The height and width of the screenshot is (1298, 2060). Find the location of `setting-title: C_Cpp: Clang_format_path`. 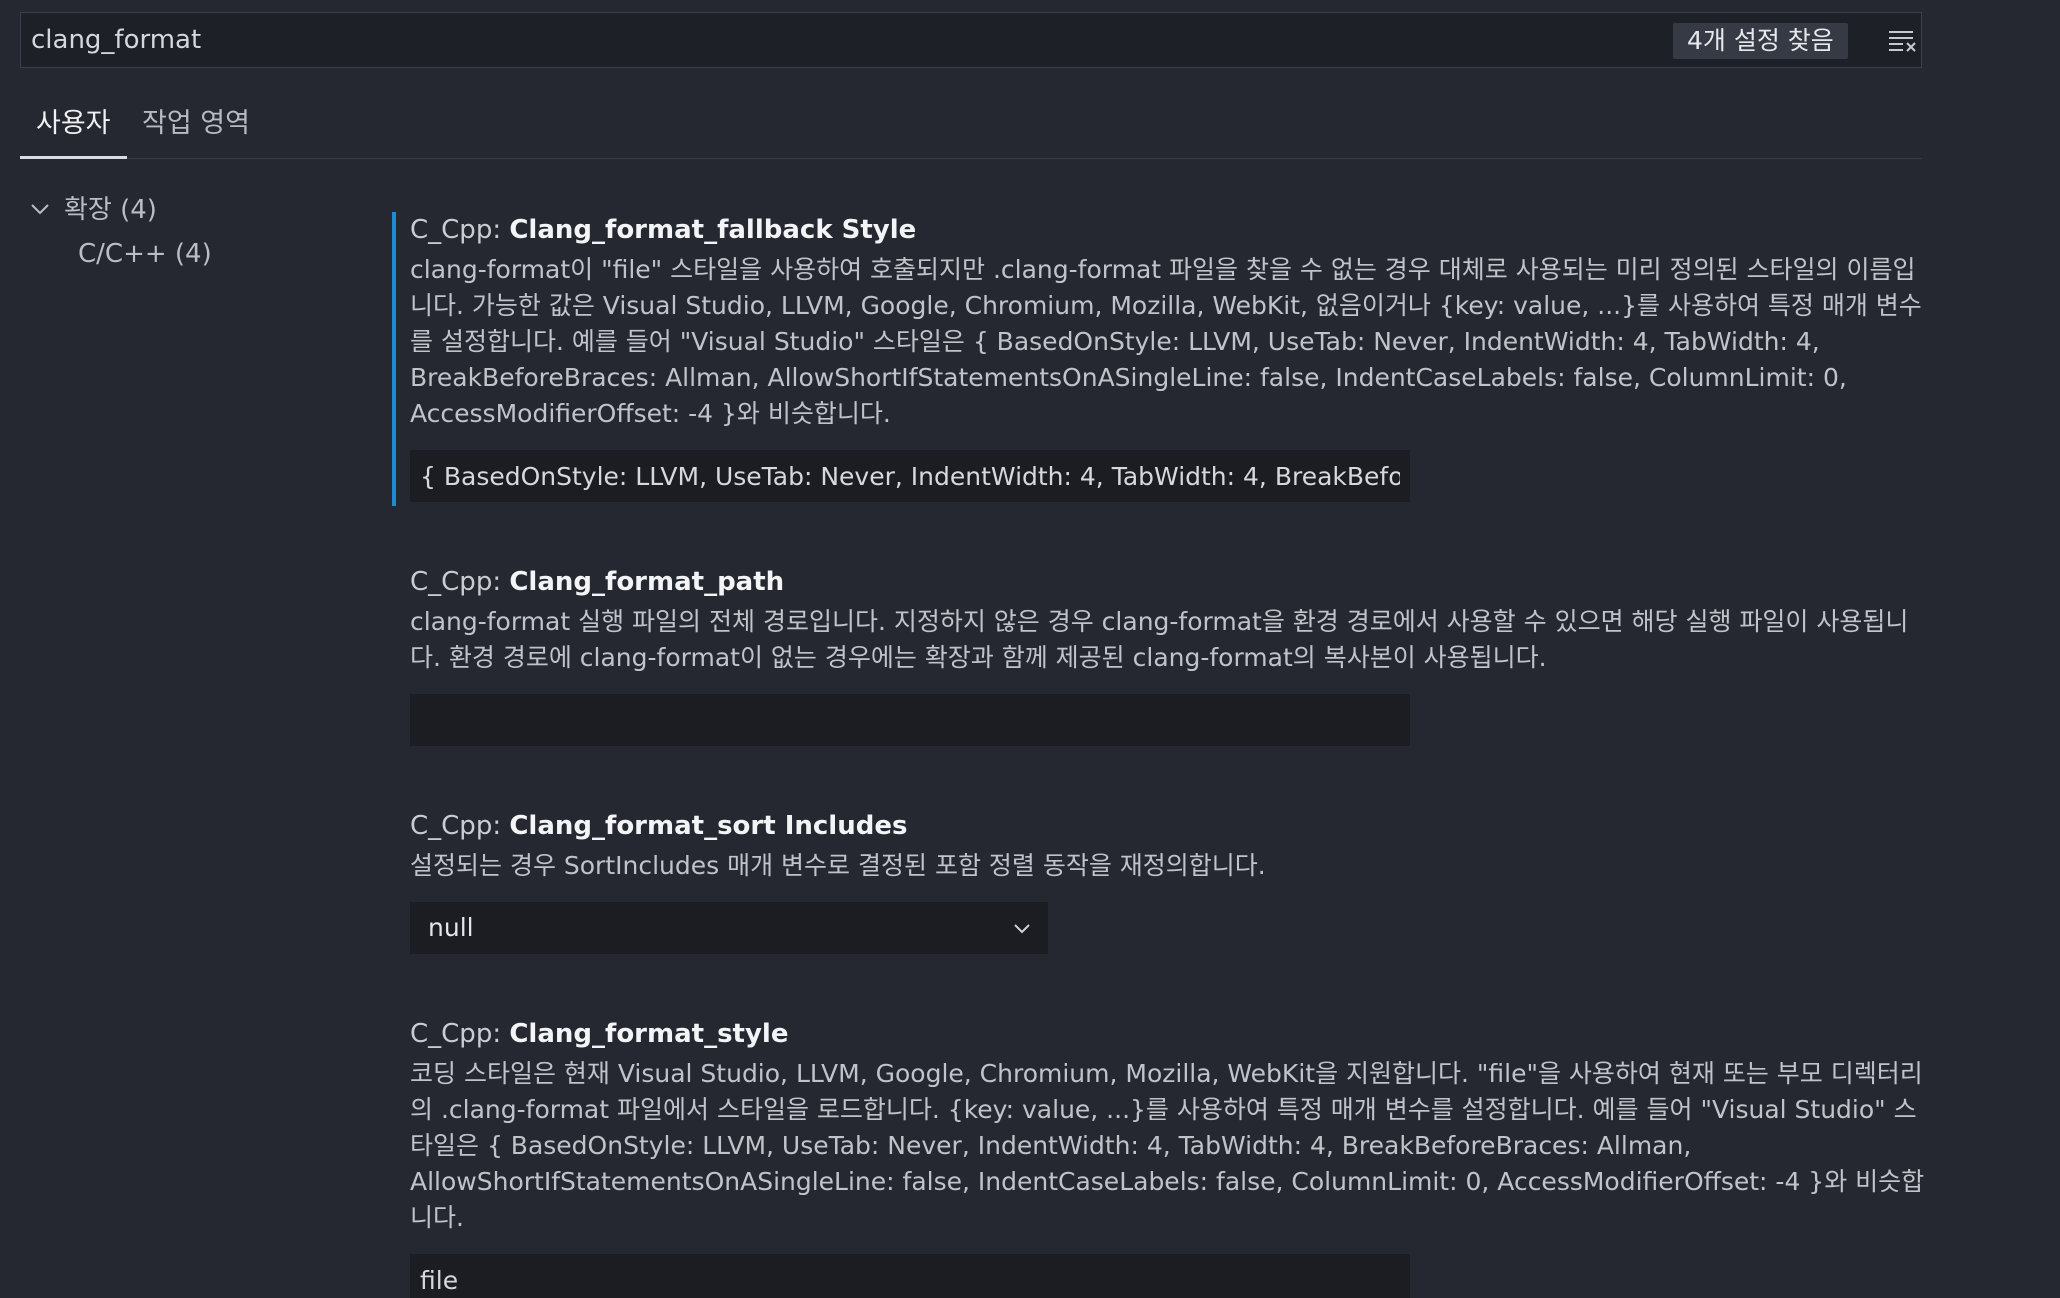

setting-title: C_Cpp: Clang_format_path is located at coordinates (1171, 582).